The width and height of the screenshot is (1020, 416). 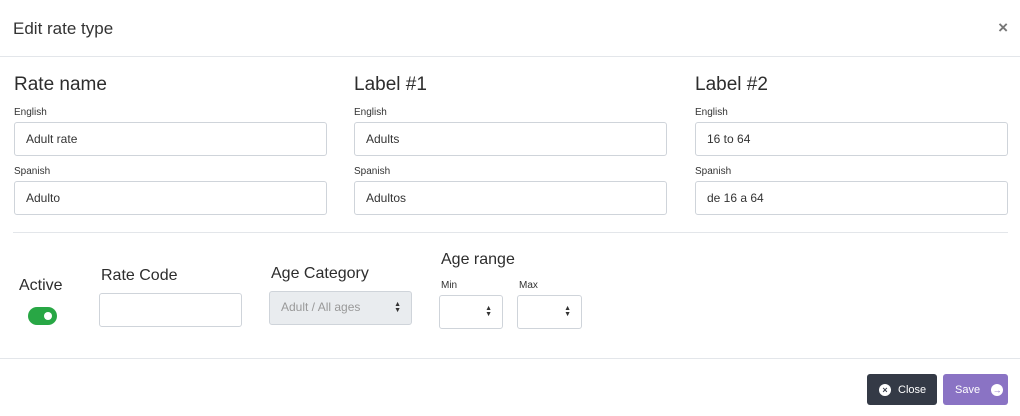 I want to click on age-category-label: Age Category, so click(x=320, y=273).